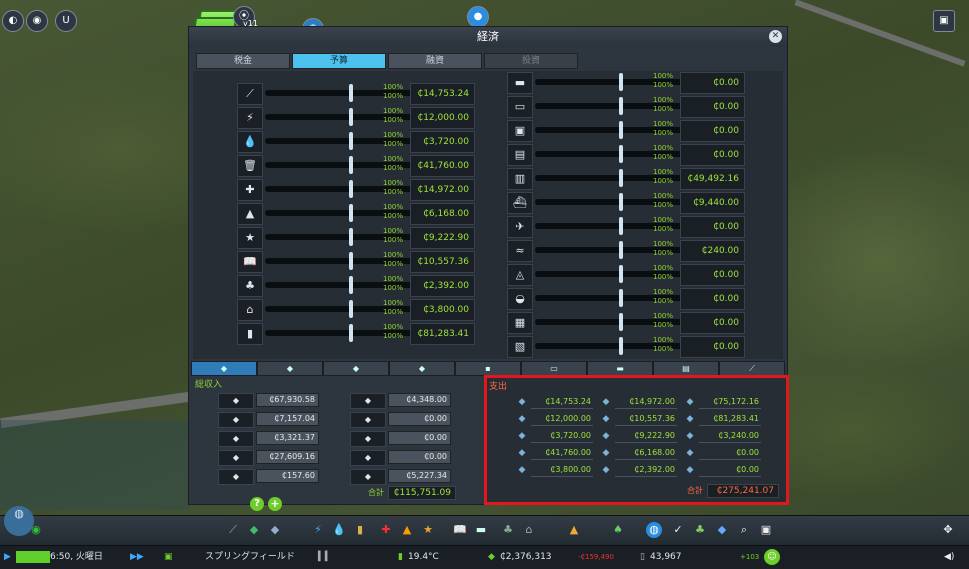 The width and height of the screenshot is (969, 569). Describe the element at coordinates (460, 530) in the screenshot. I see `education-tool-icon: 📖` at that location.